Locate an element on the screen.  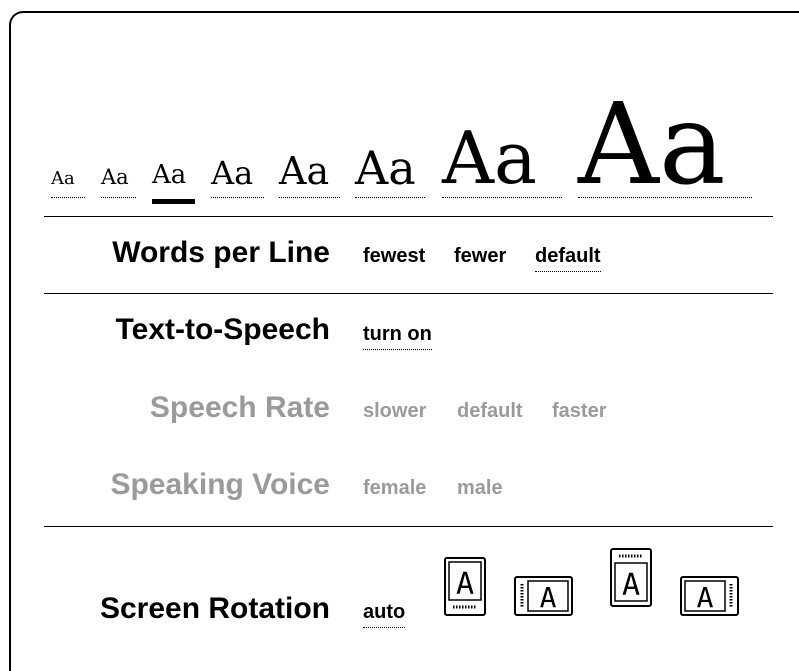
speaking-voice-label: Speaking Voice is located at coordinates (220, 484).